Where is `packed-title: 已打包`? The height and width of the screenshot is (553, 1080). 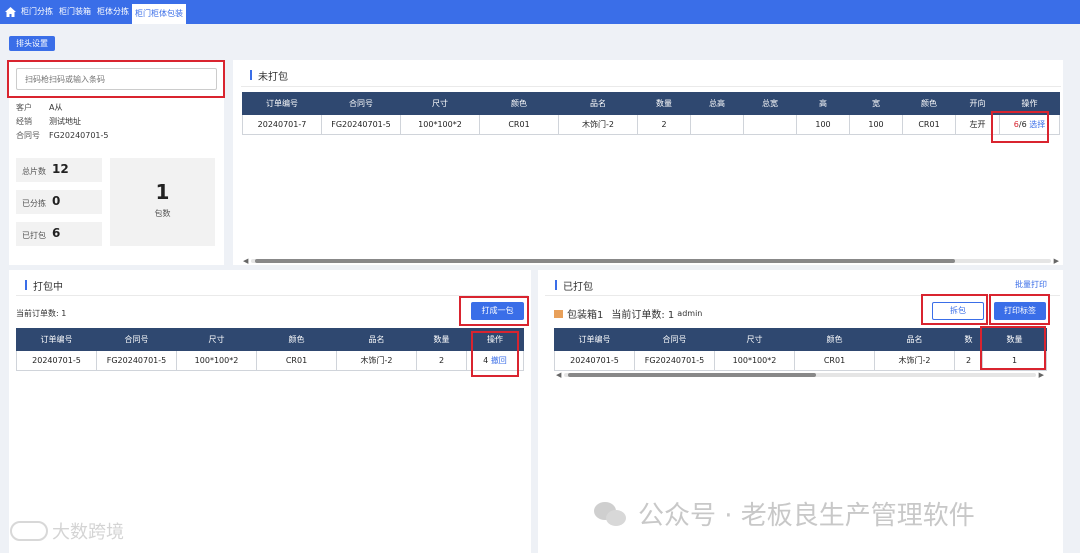 packed-title: 已打包 is located at coordinates (574, 285).